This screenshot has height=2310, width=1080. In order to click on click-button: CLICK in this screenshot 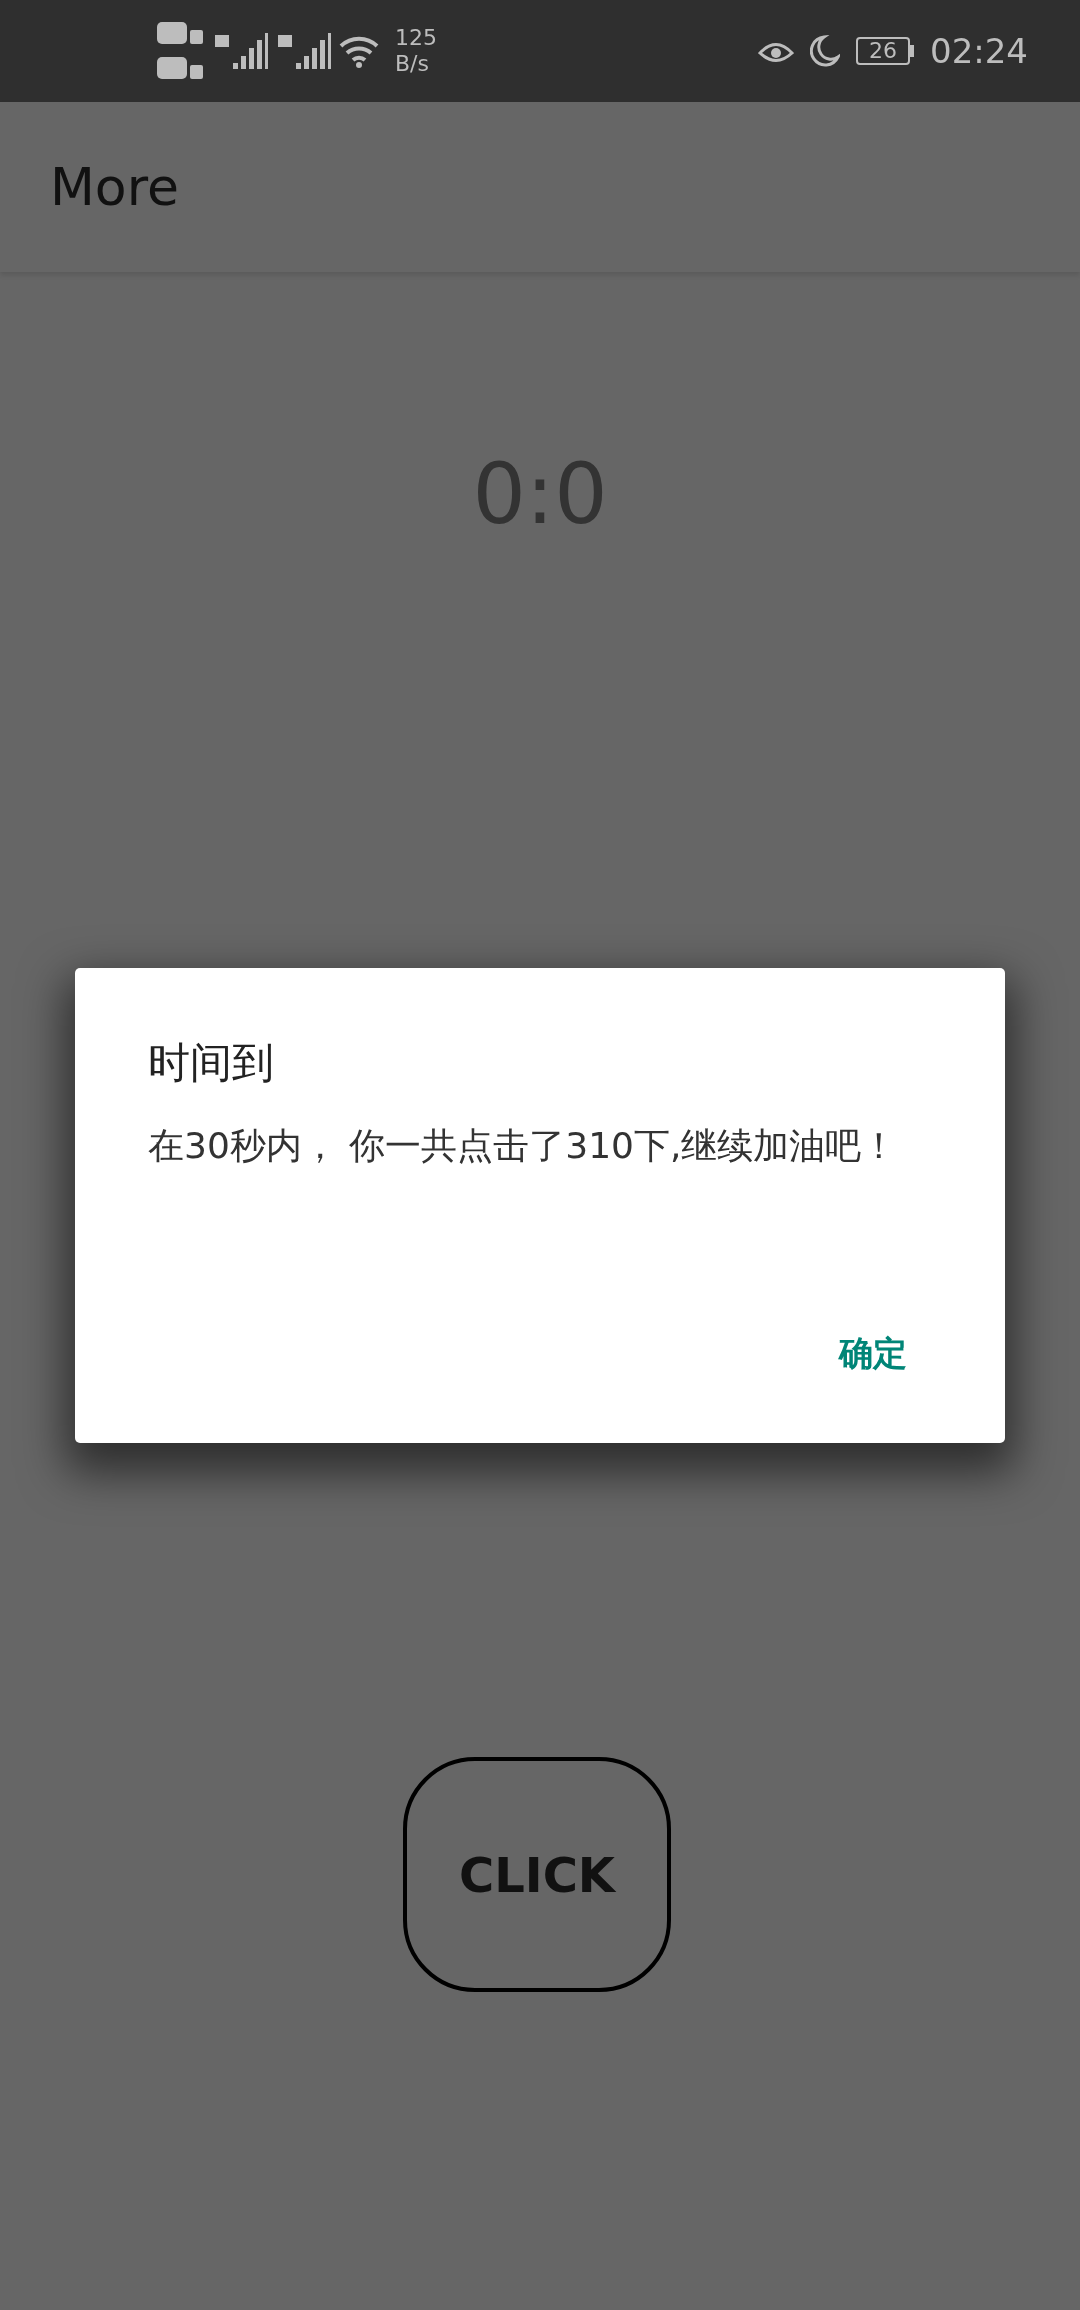, I will do `click(537, 1874)`.